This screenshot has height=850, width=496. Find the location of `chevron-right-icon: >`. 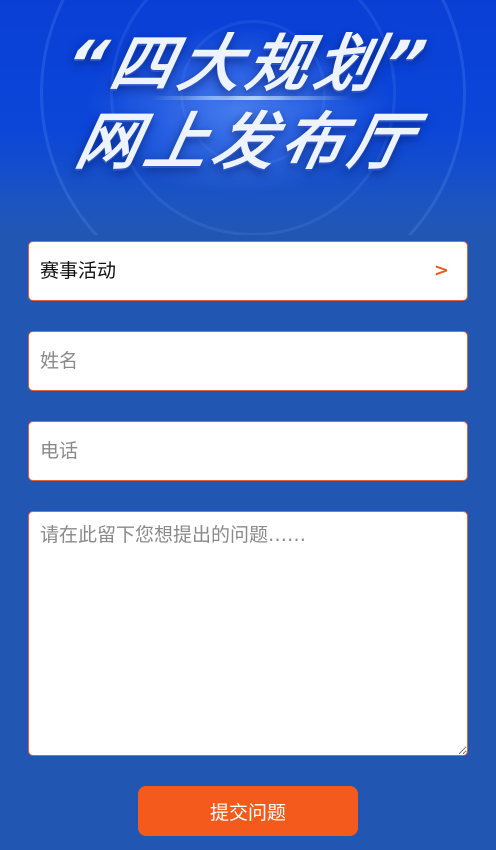

chevron-right-icon: > is located at coordinates (441, 270).